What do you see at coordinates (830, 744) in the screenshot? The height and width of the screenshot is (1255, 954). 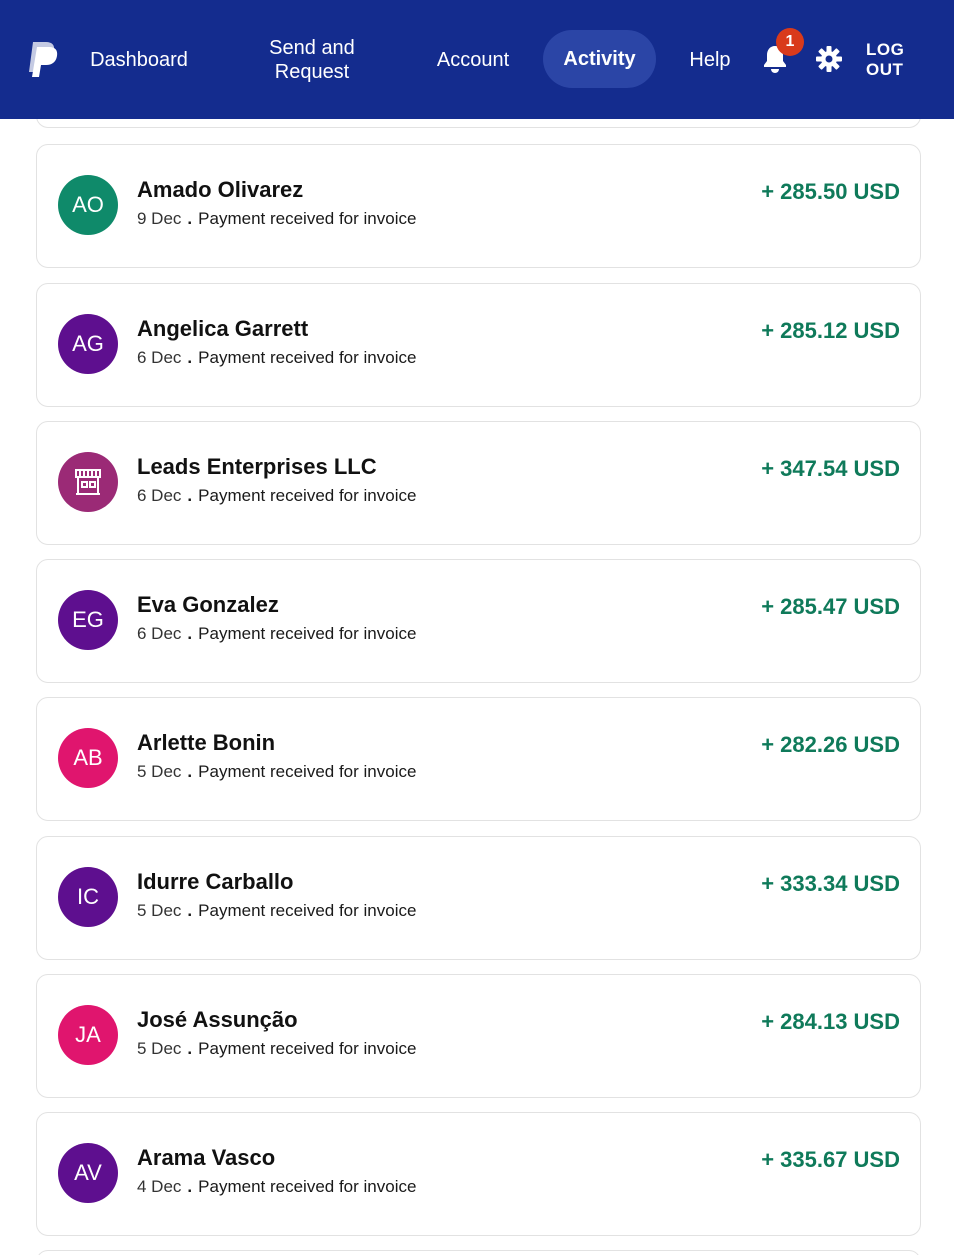 I see `transaction-amount: + 282.26 USD` at bounding box center [830, 744].